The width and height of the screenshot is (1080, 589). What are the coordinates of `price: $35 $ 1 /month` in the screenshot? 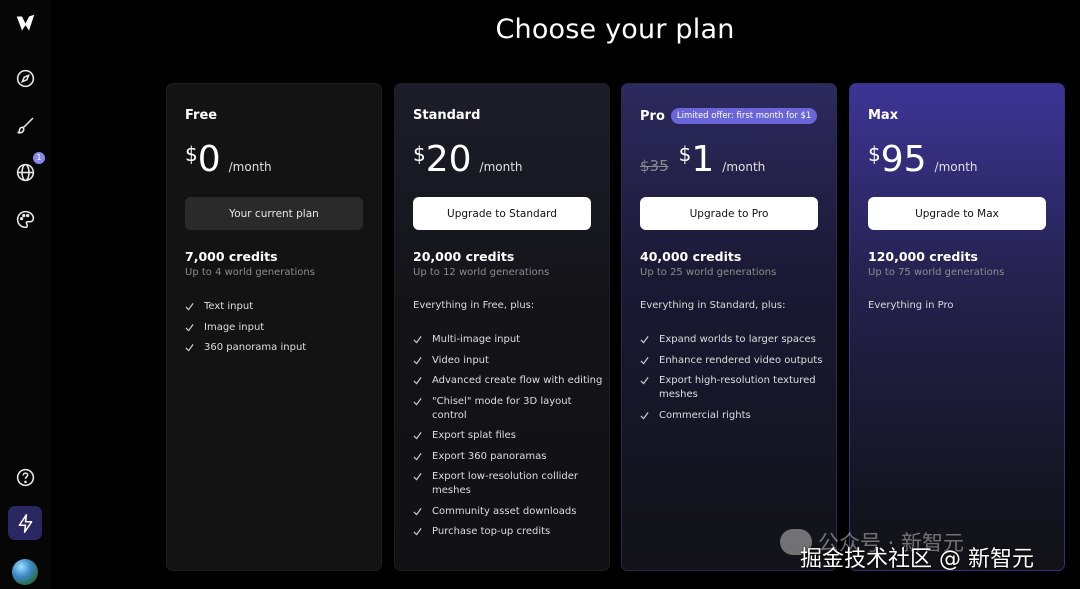 It's located at (702, 160).